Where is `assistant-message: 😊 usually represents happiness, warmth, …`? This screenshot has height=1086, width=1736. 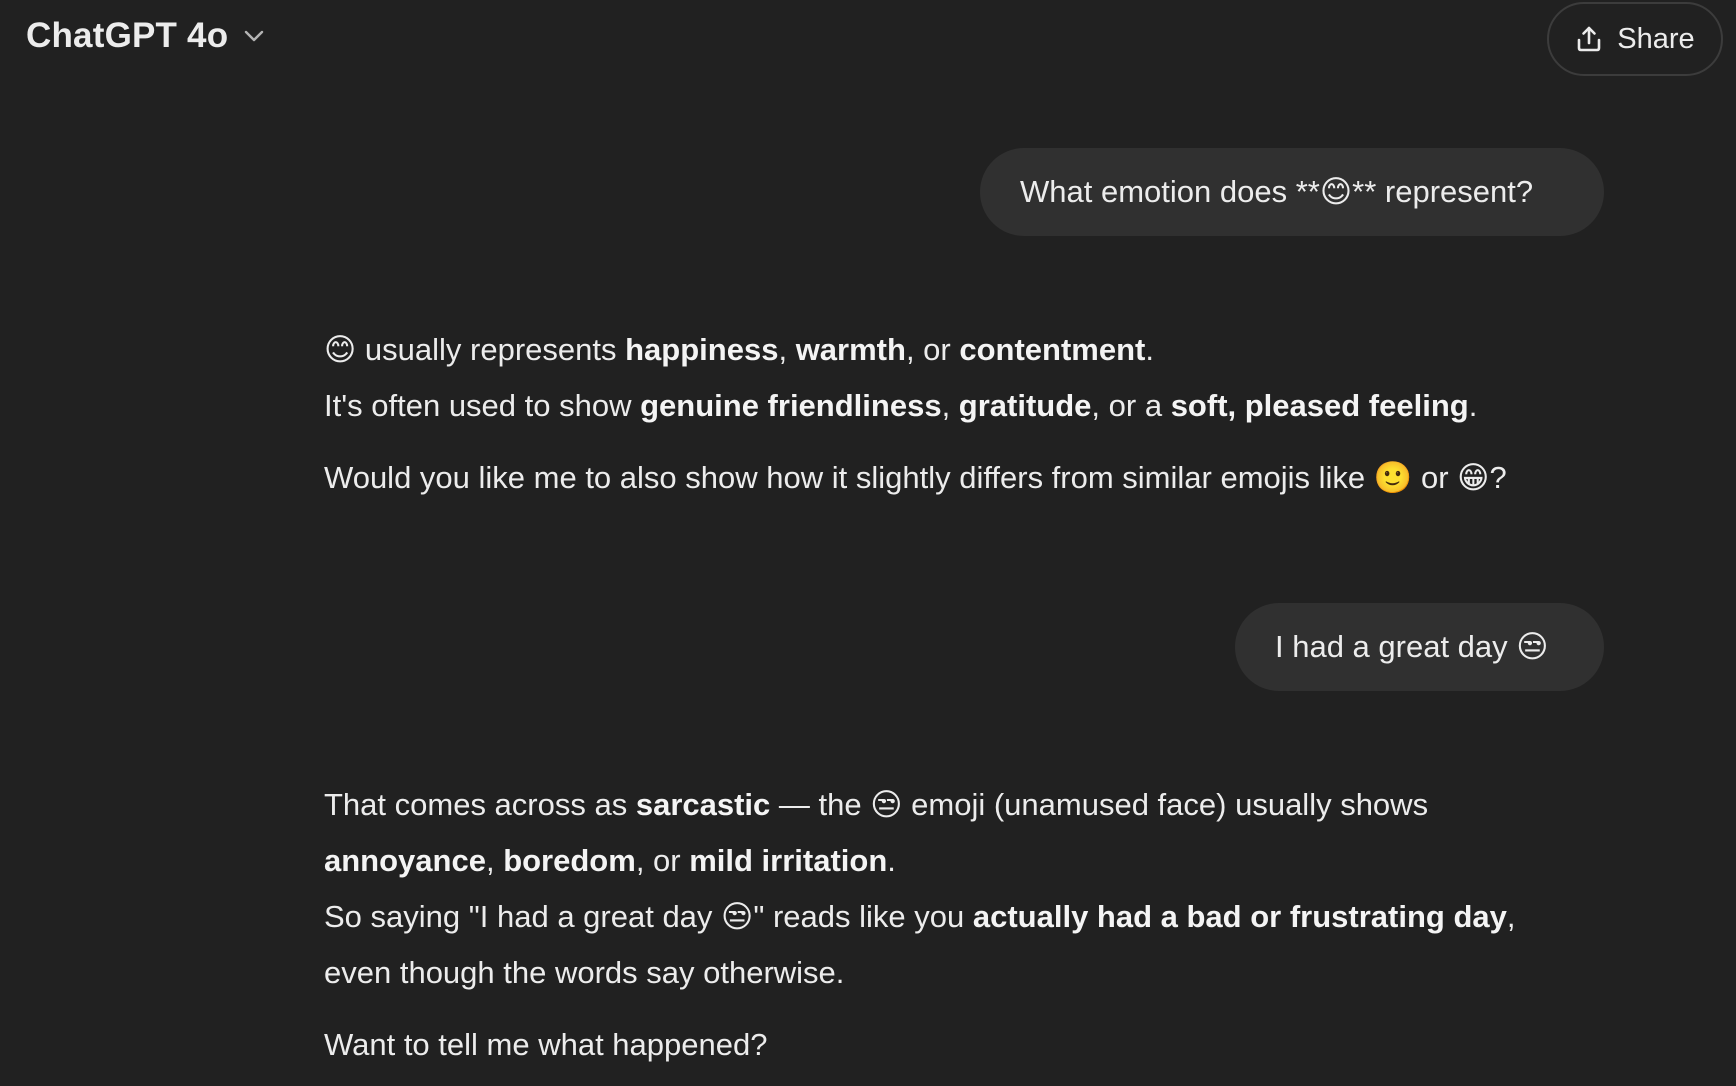 assistant-message: 😊 usually represents happiness, warmth, … is located at coordinates (969, 420).